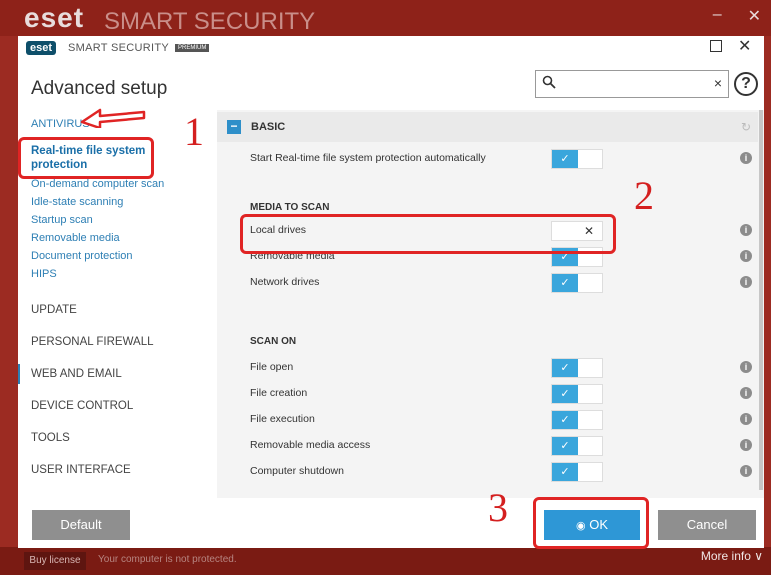 The image size is (771, 575). Describe the element at coordinates (82, 256) in the screenshot. I see `sidebar-item-document-protection: Document protection` at that location.